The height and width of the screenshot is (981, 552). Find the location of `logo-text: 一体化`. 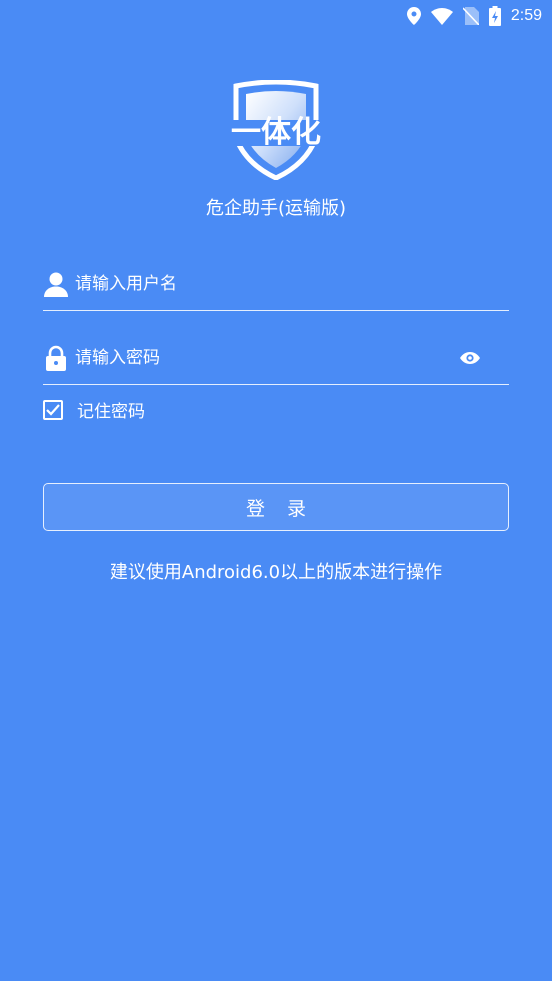

logo-text: 一体化 is located at coordinates (276, 132).